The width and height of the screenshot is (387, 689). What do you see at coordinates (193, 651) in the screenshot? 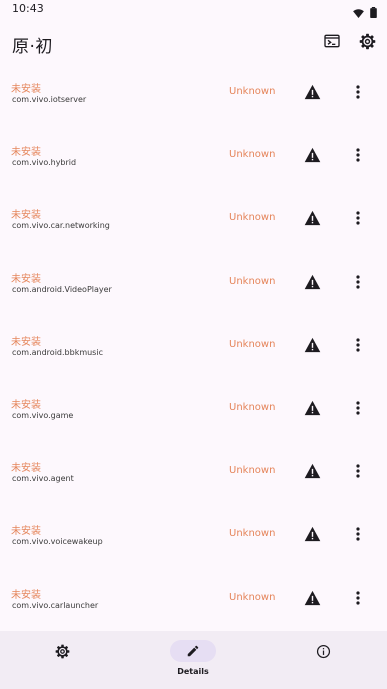
I see `pencil-icon` at bounding box center [193, 651].